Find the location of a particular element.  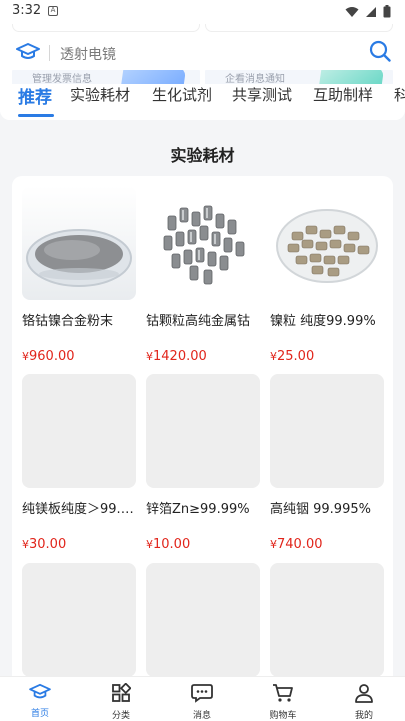

category-tabs: 推荐 实验耗材 生化试剂 共享测试 互助制样 科 is located at coordinates (202, 102).